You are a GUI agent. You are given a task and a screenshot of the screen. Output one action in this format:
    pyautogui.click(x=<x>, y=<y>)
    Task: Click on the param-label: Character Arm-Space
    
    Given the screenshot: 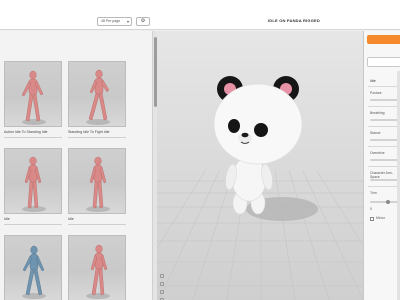 What is the action you would take?
    pyautogui.click(x=381, y=175)
    